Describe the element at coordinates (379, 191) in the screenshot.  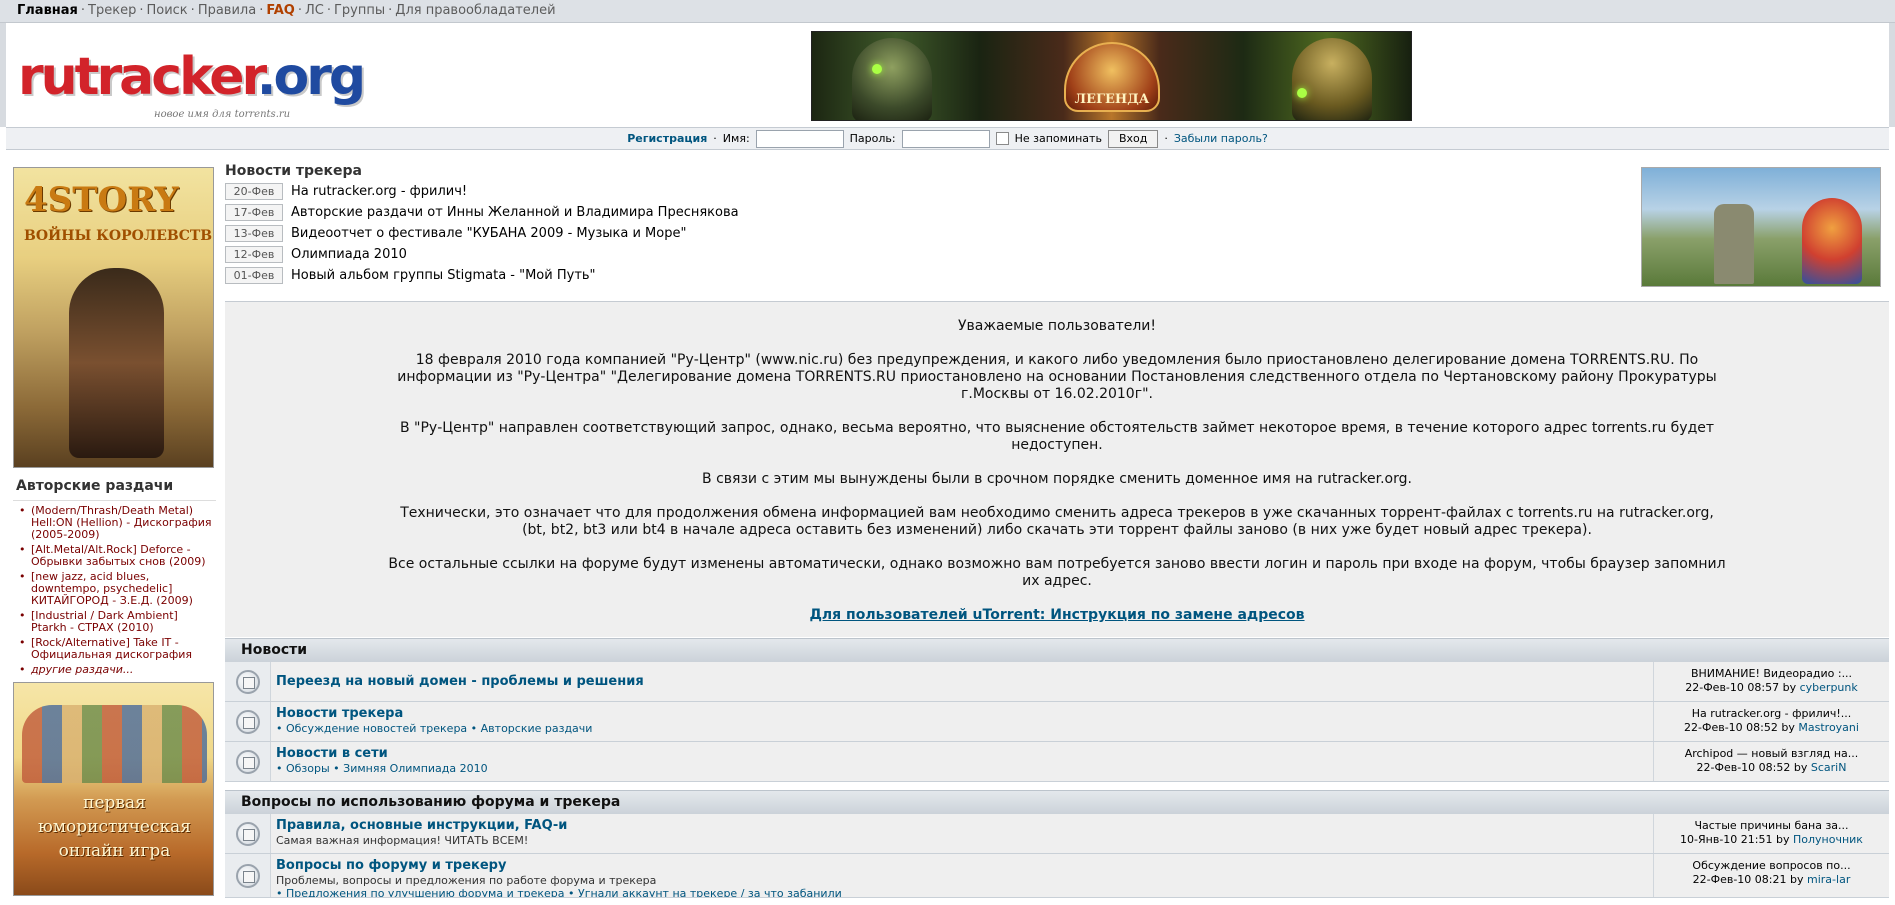
I see `news-link: На rutracker.org - фрилич!` at that location.